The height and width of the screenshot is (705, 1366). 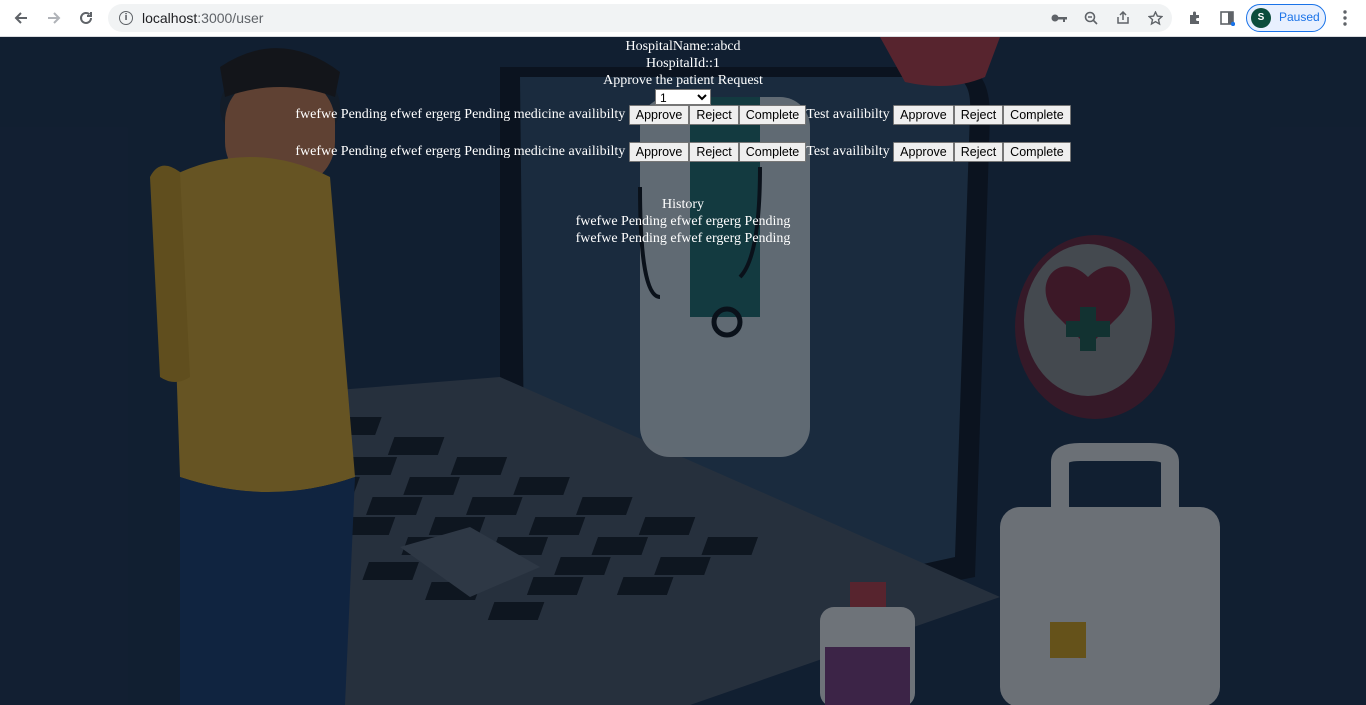 What do you see at coordinates (640, 18) in the screenshot?
I see `address-bar: i localhost:3000/user` at bounding box center [640, 18].